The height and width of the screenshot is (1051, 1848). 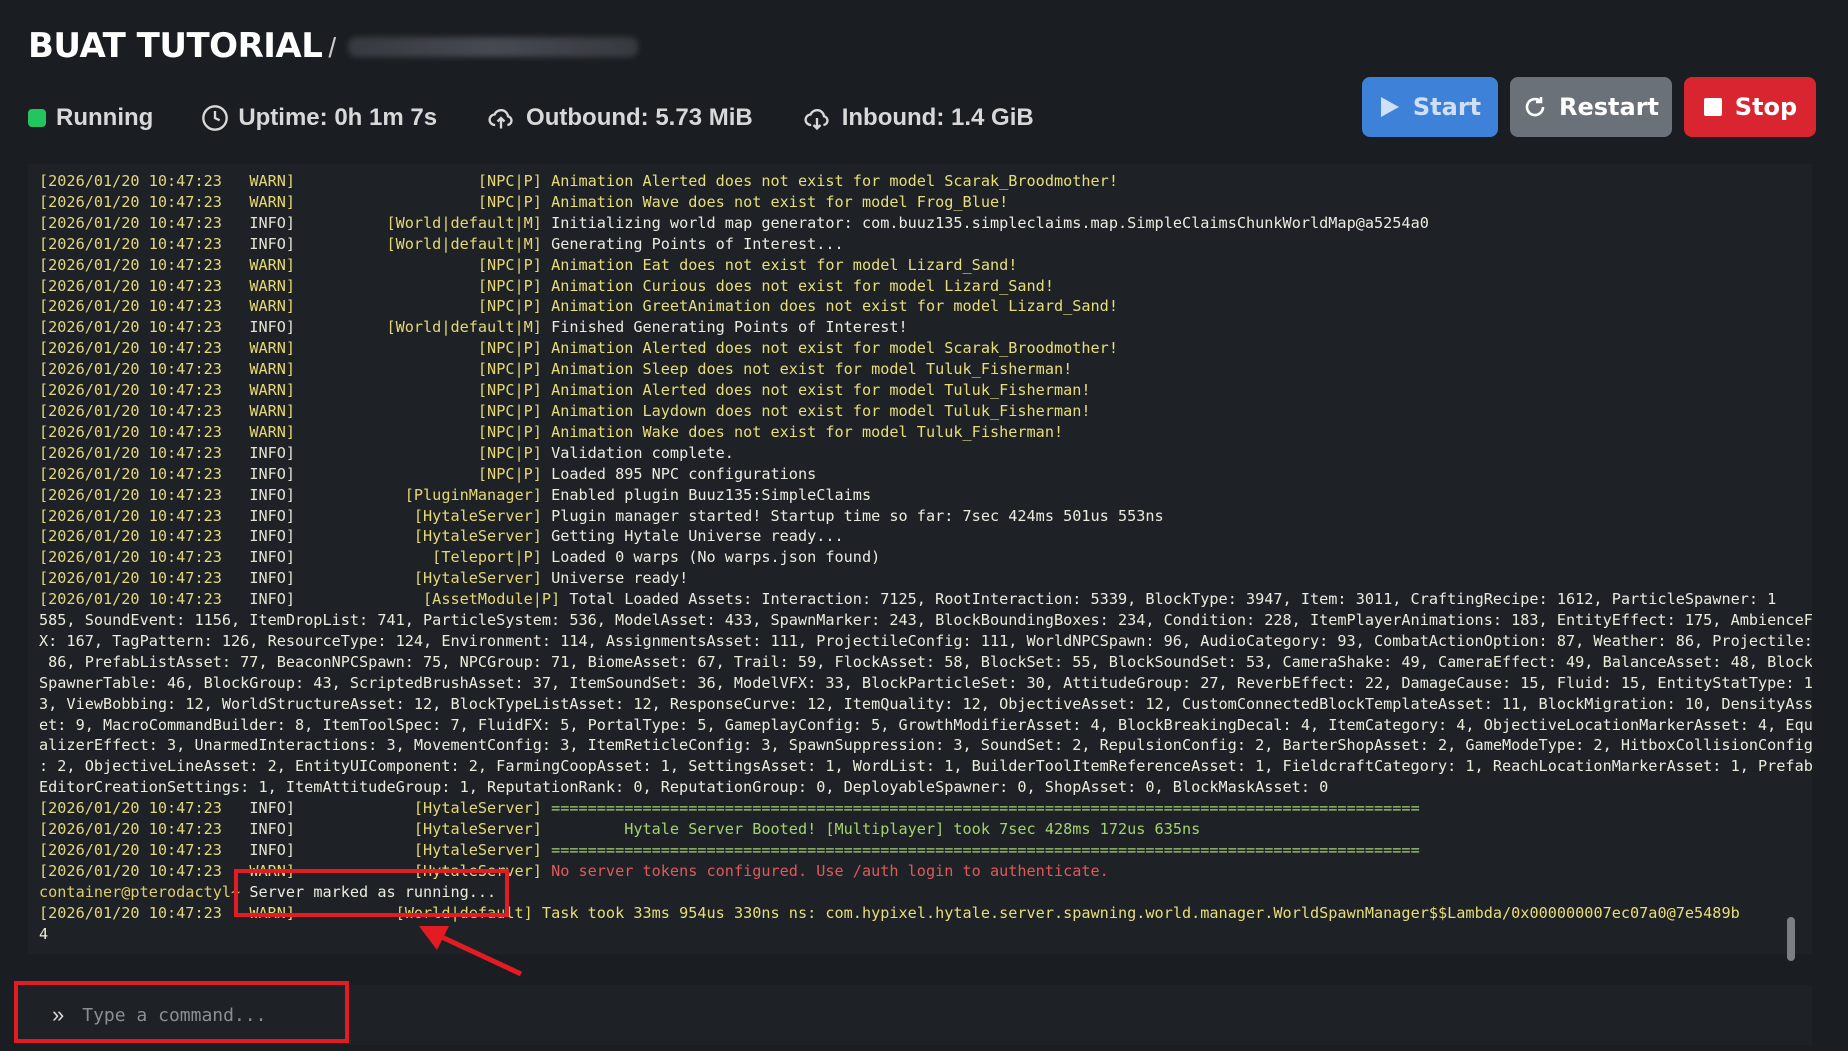 What do you see at coordinates (37, 118) in the screenshot?
I see `running-status-dot` at bounding box center [37, 118].